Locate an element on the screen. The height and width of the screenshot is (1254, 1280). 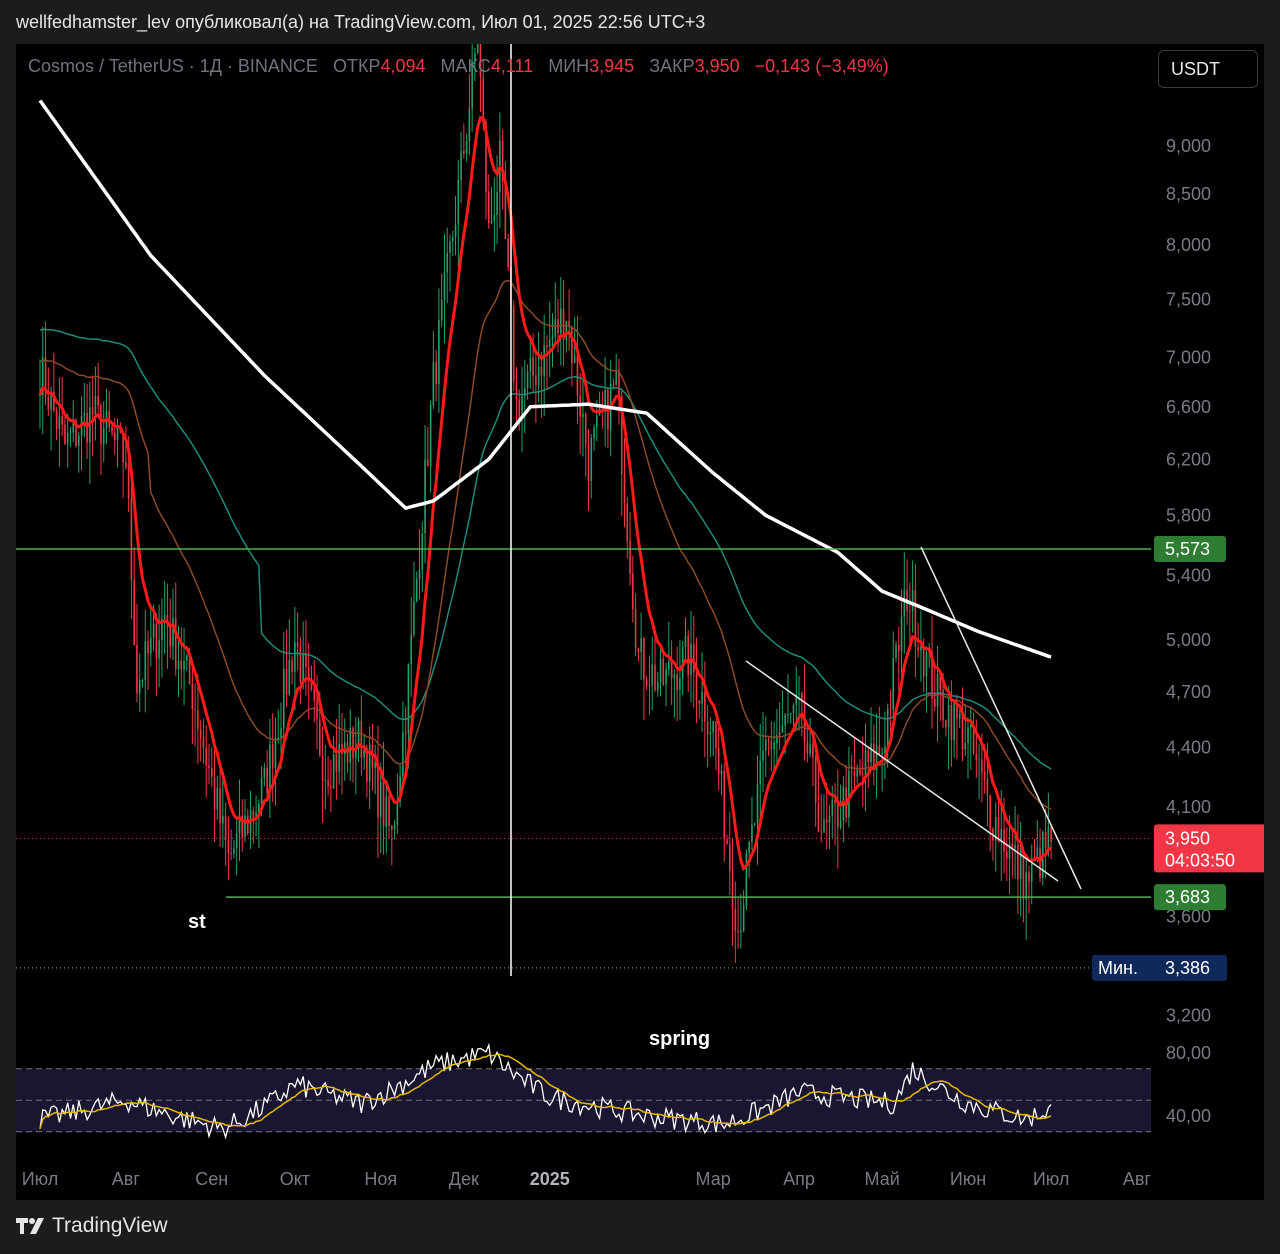
legend-change: −0,143 (−3,49%) is located at coordinates (821, 66).